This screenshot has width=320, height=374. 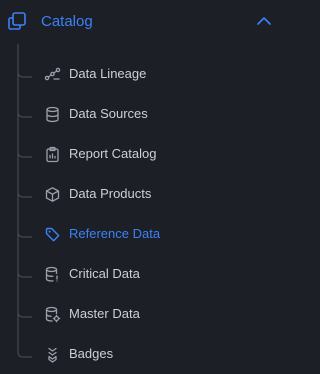 I want to click on nav-item-report-catalog: Report Catalog, so click(x=140, y=154).